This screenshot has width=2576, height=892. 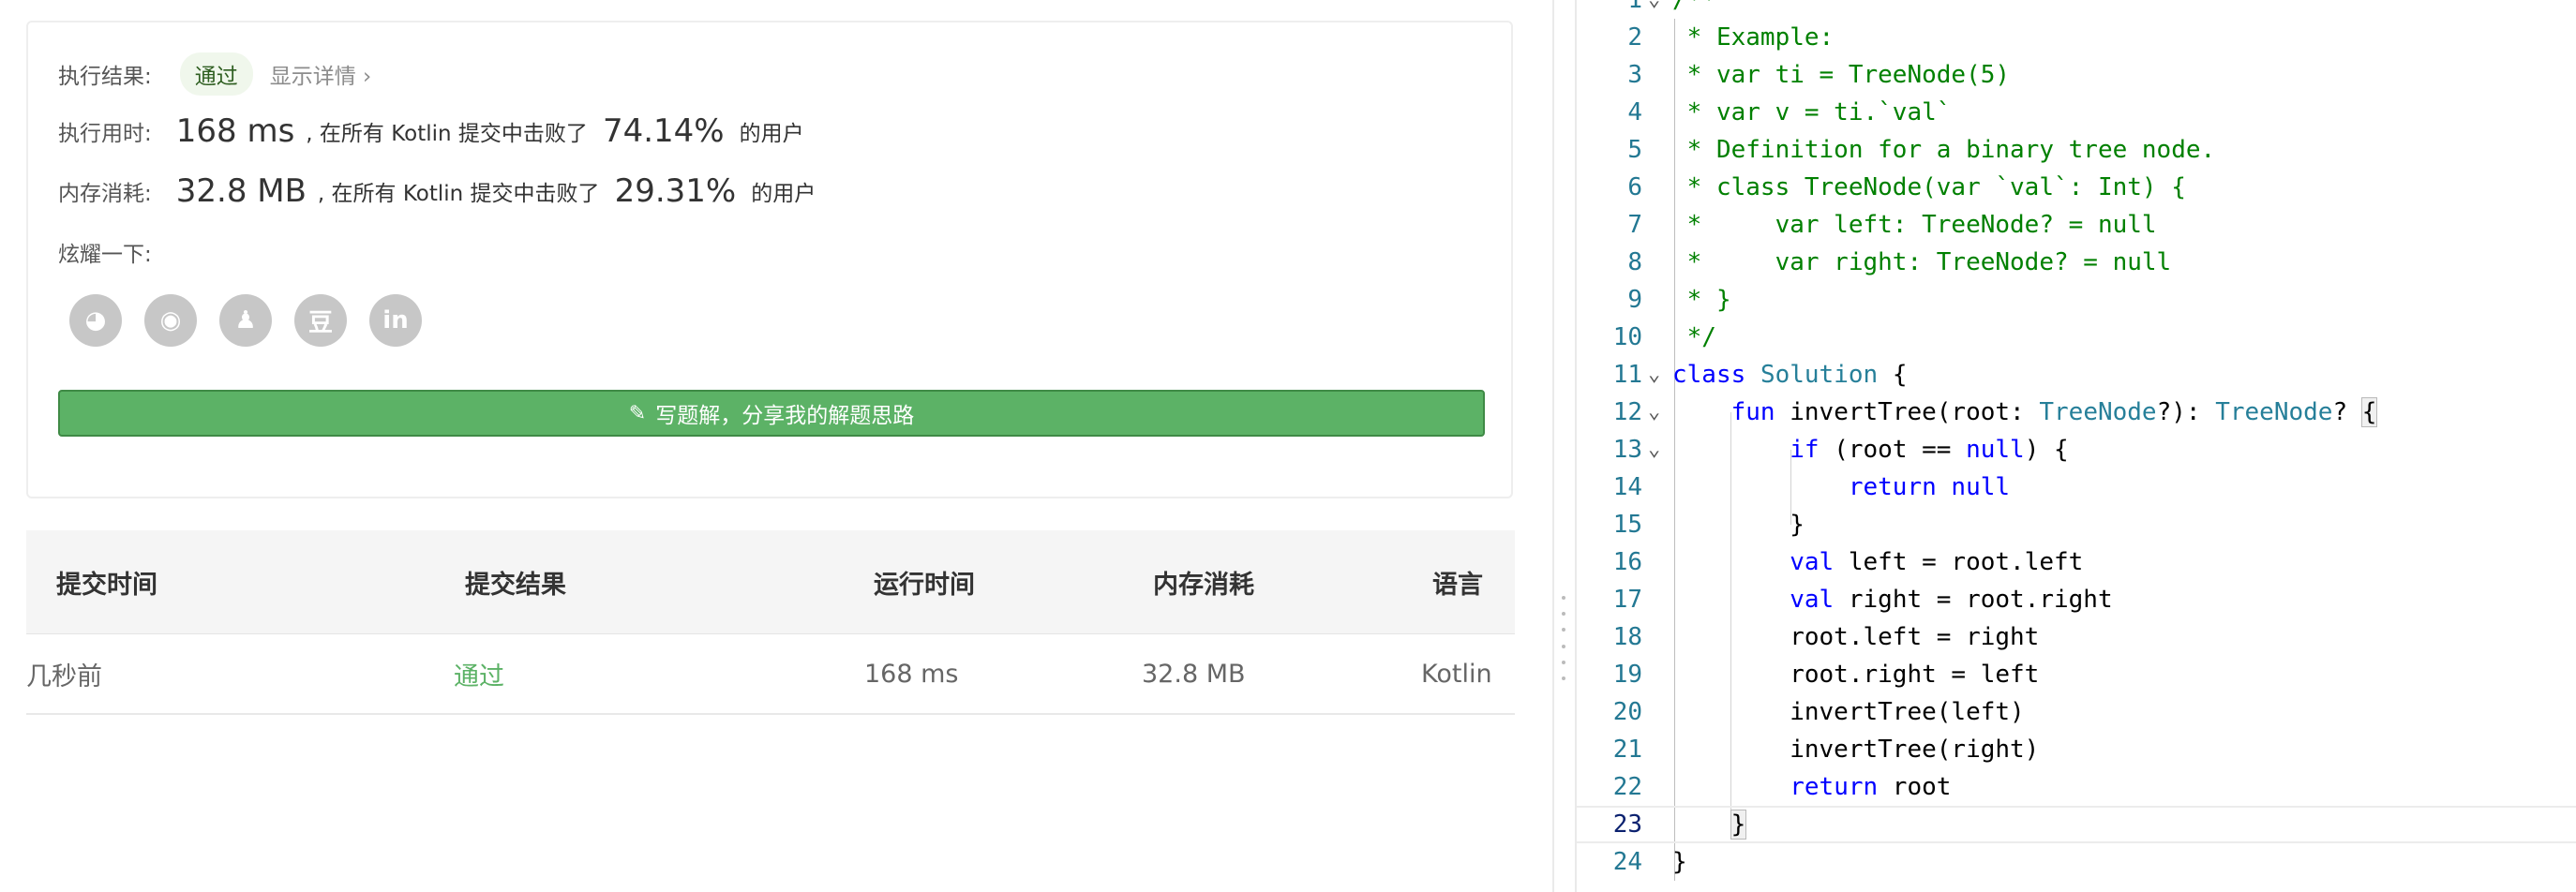 I want to click on code-text: if (root == null) {, so click(x=1929, y=450).